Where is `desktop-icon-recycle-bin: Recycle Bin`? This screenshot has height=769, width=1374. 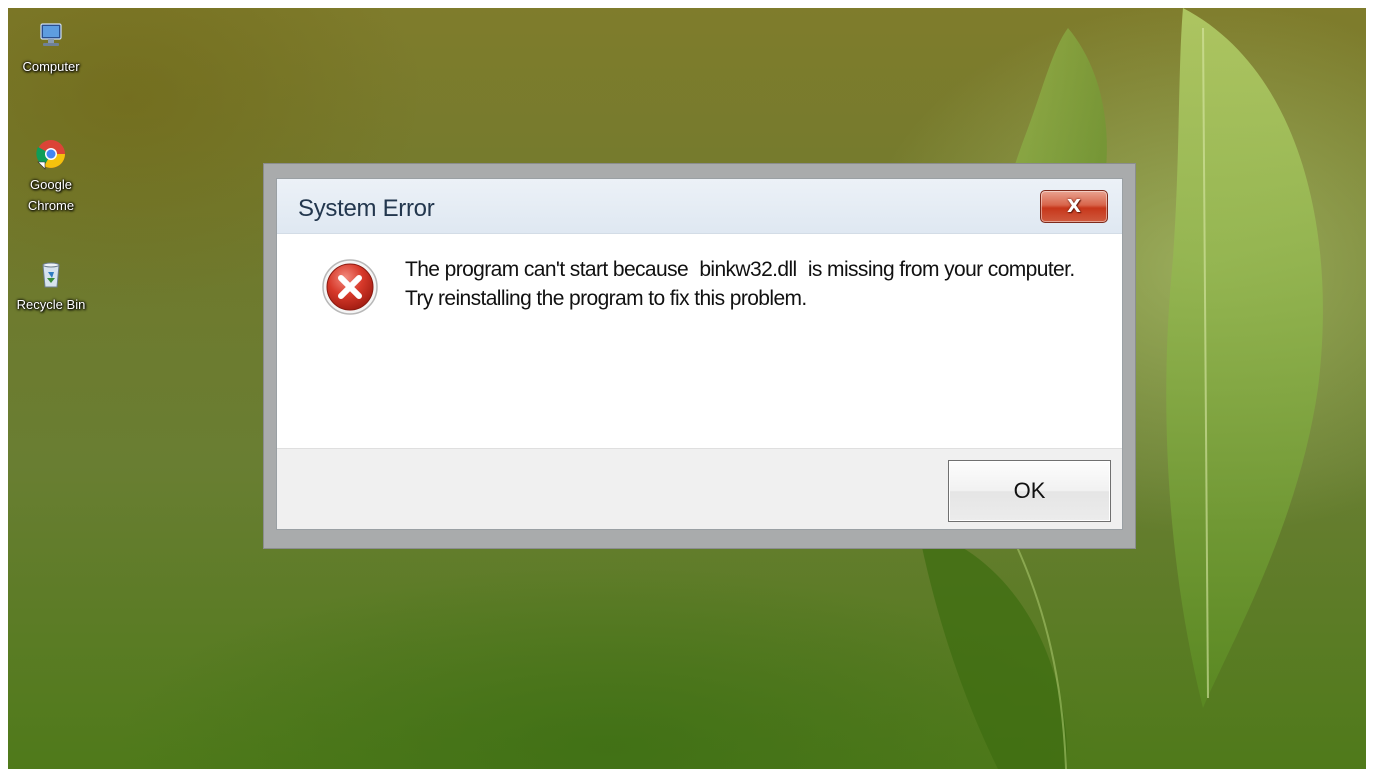
desktop-icon-recycle-bin: Recycle Bin is located at coordinates (51, 286).